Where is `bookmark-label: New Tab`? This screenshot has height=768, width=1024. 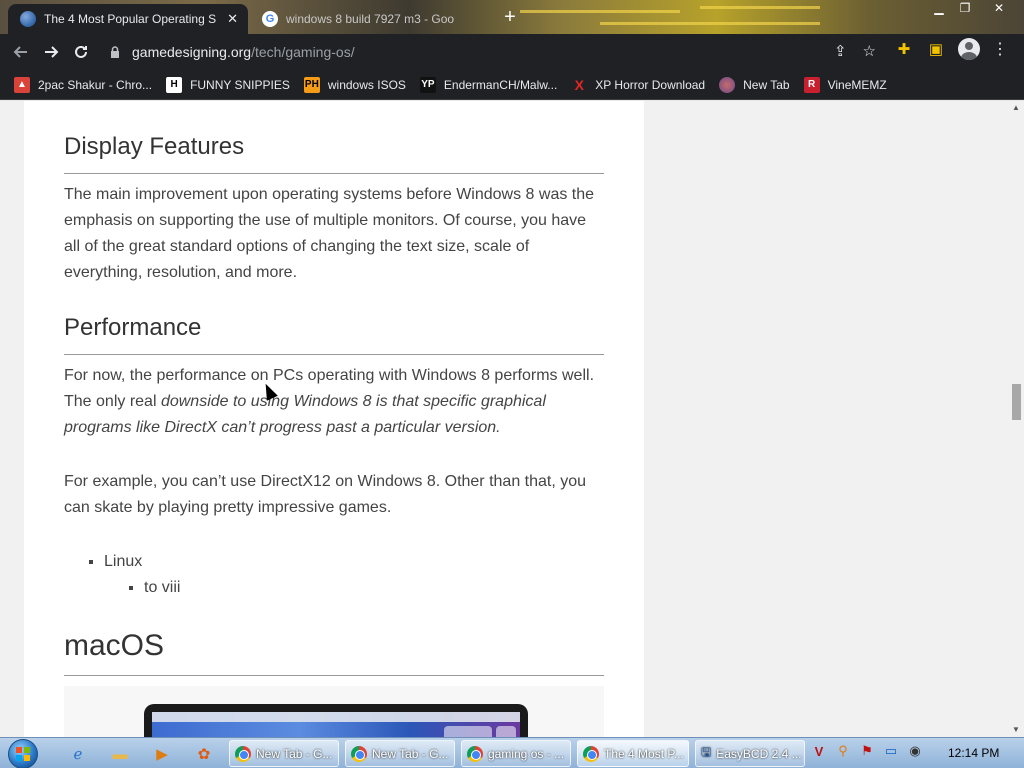
bookmark-label: New Tab is located at coordinates (766, 84).